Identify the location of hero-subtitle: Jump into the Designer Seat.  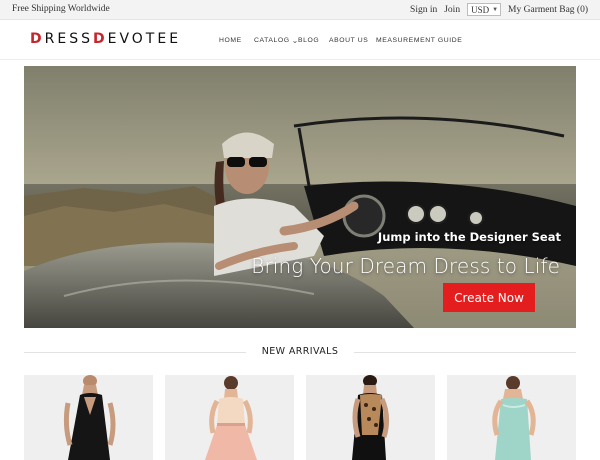
(469, 237).